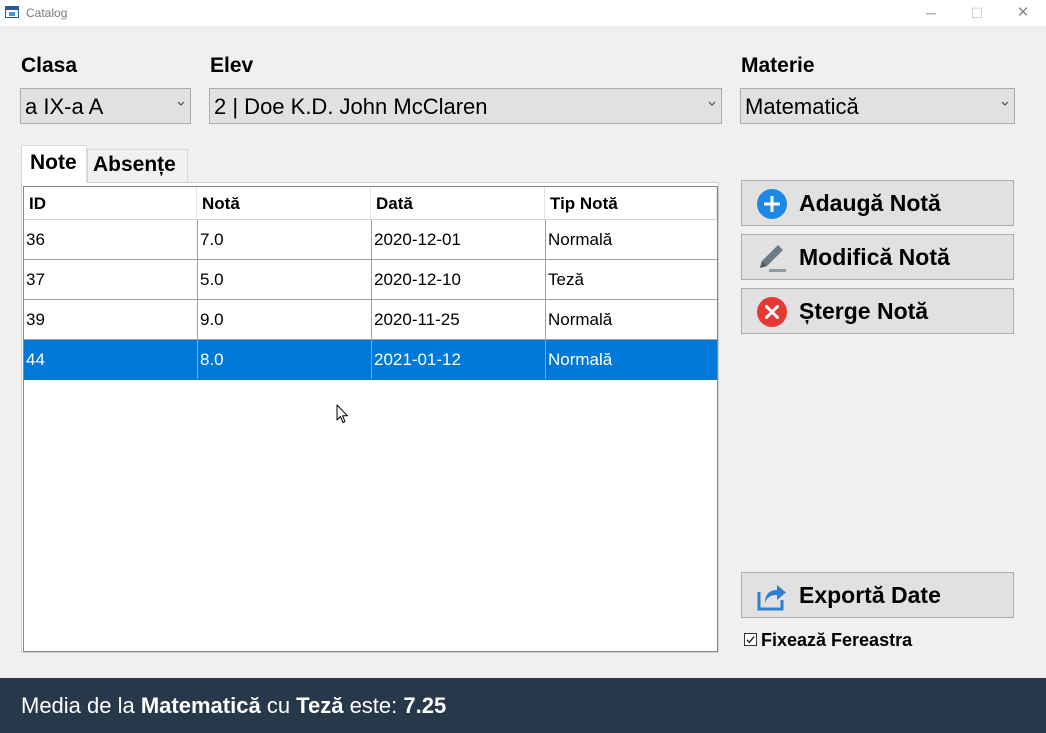  What do you see at coordinates (278, 705) in the screenshot?
I see `status-middle: cu` at bounding box center [278, 705].